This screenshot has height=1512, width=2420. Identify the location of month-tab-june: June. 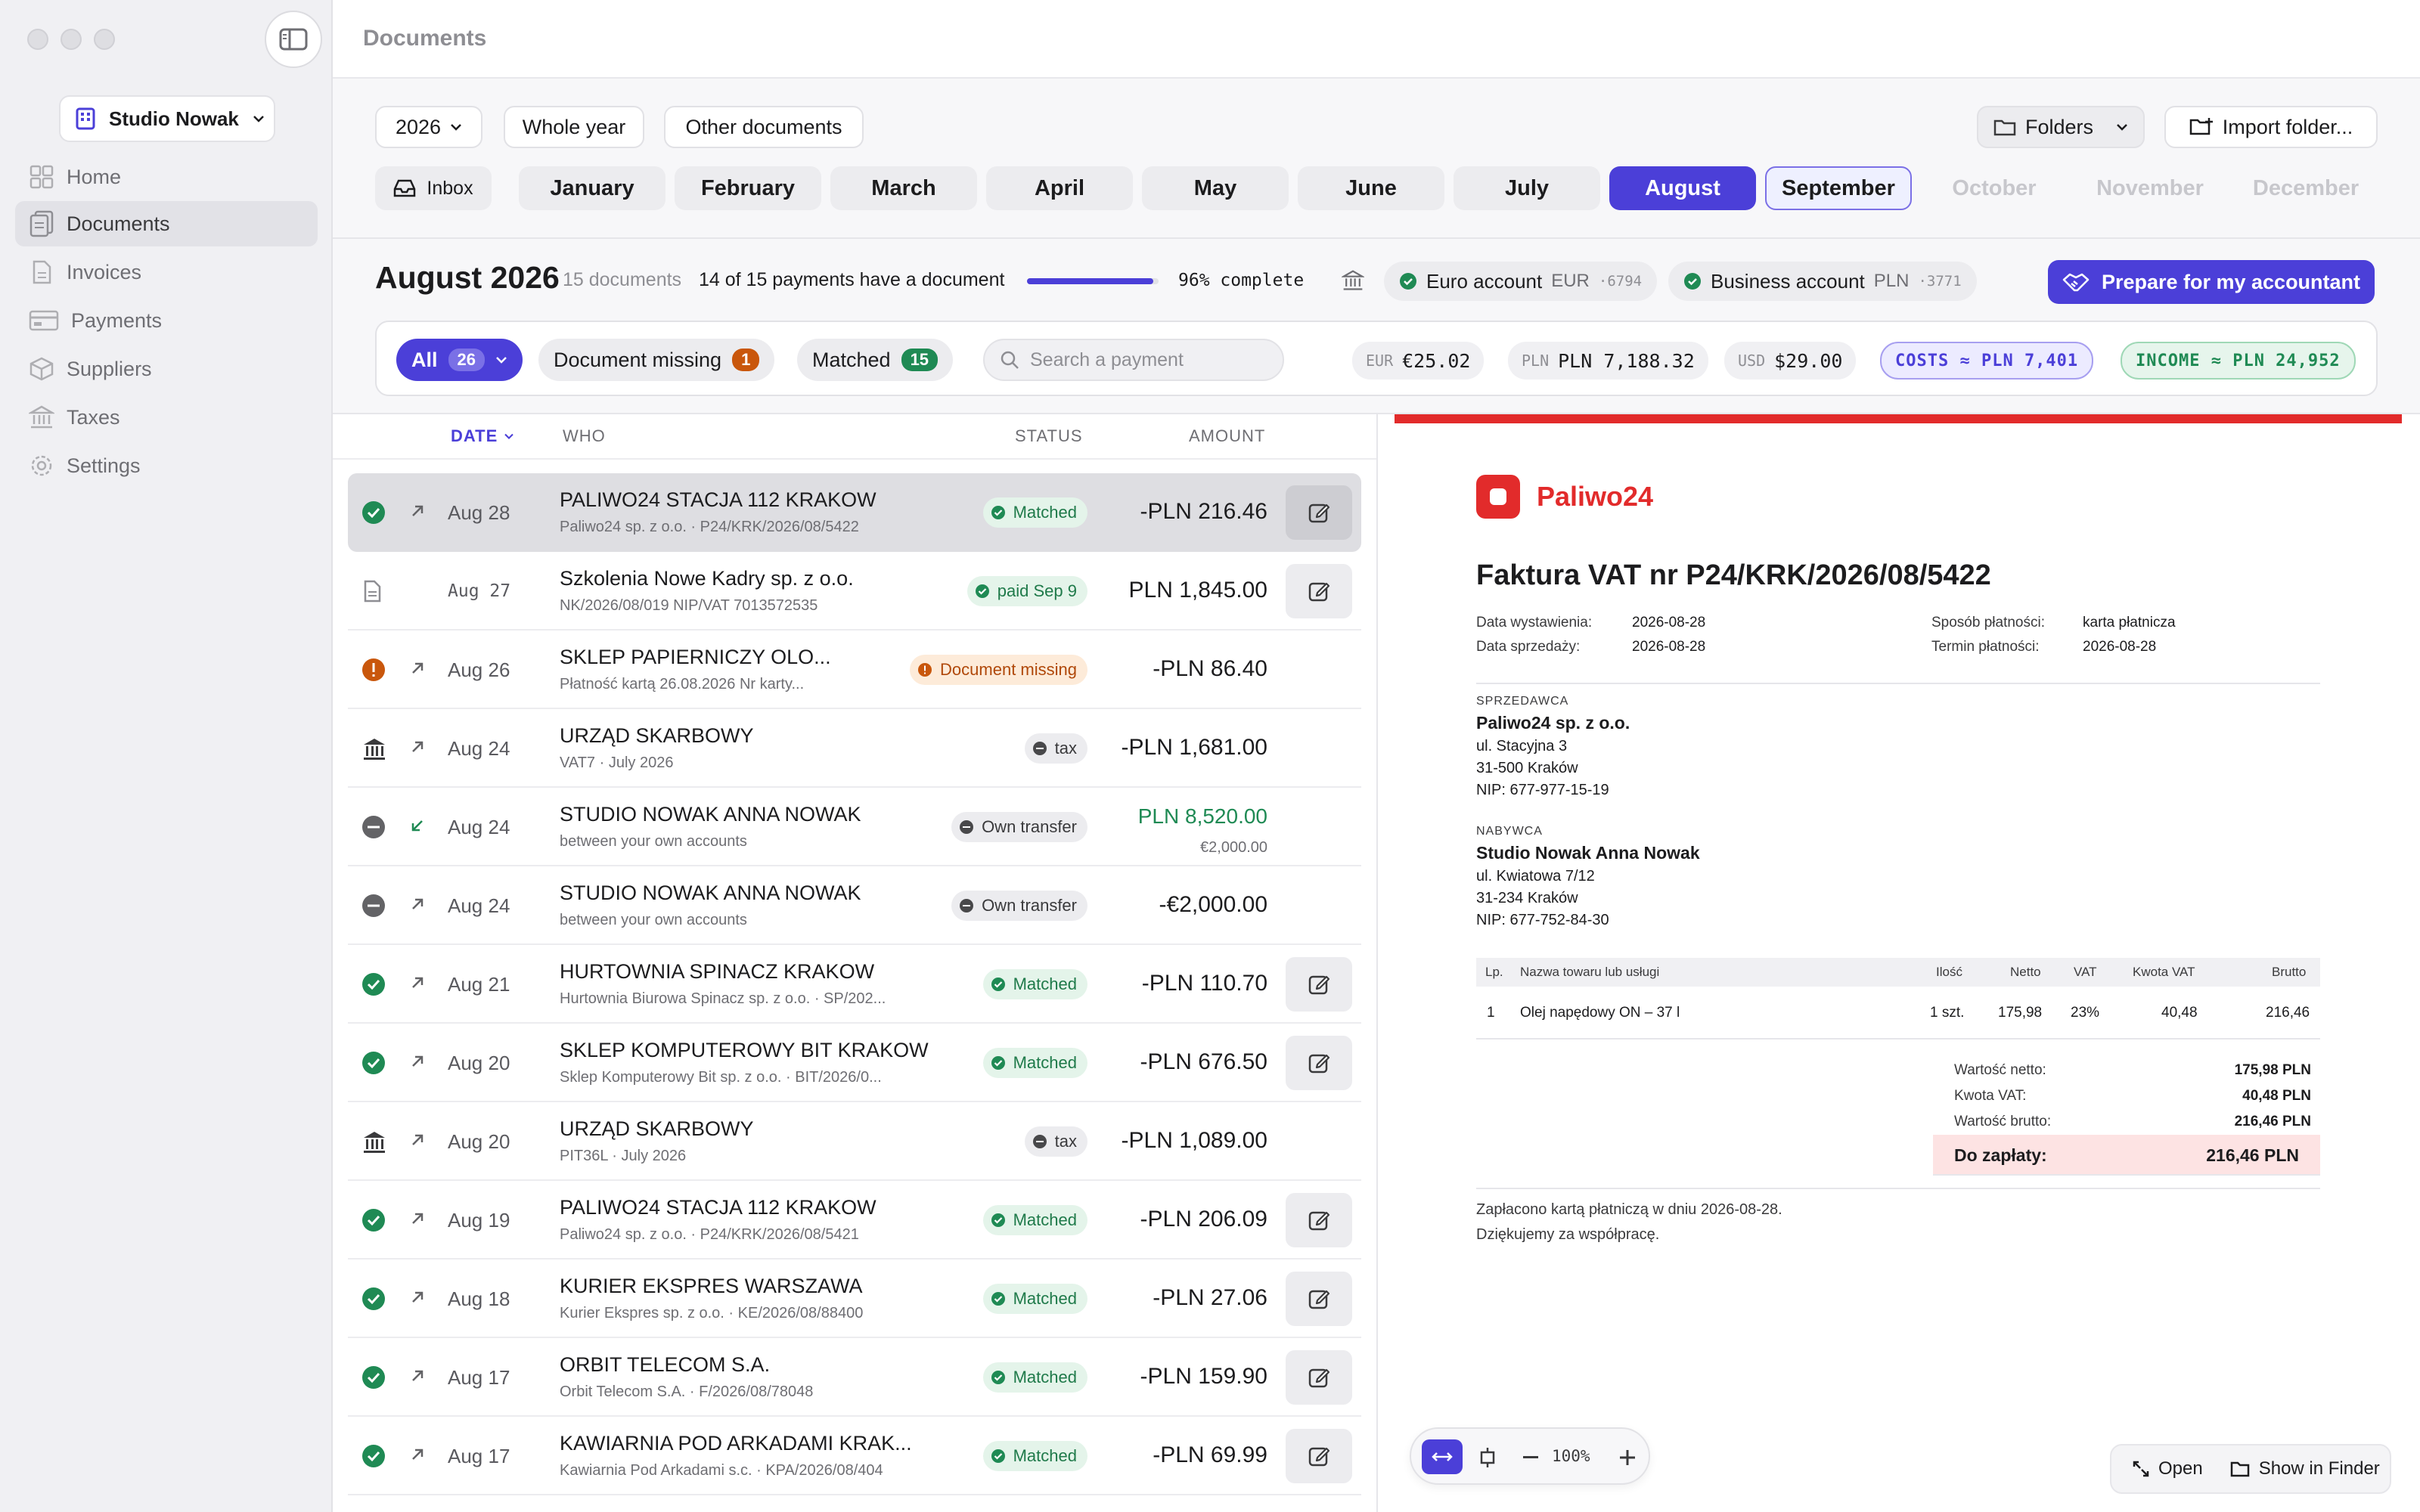
(1371, 188).